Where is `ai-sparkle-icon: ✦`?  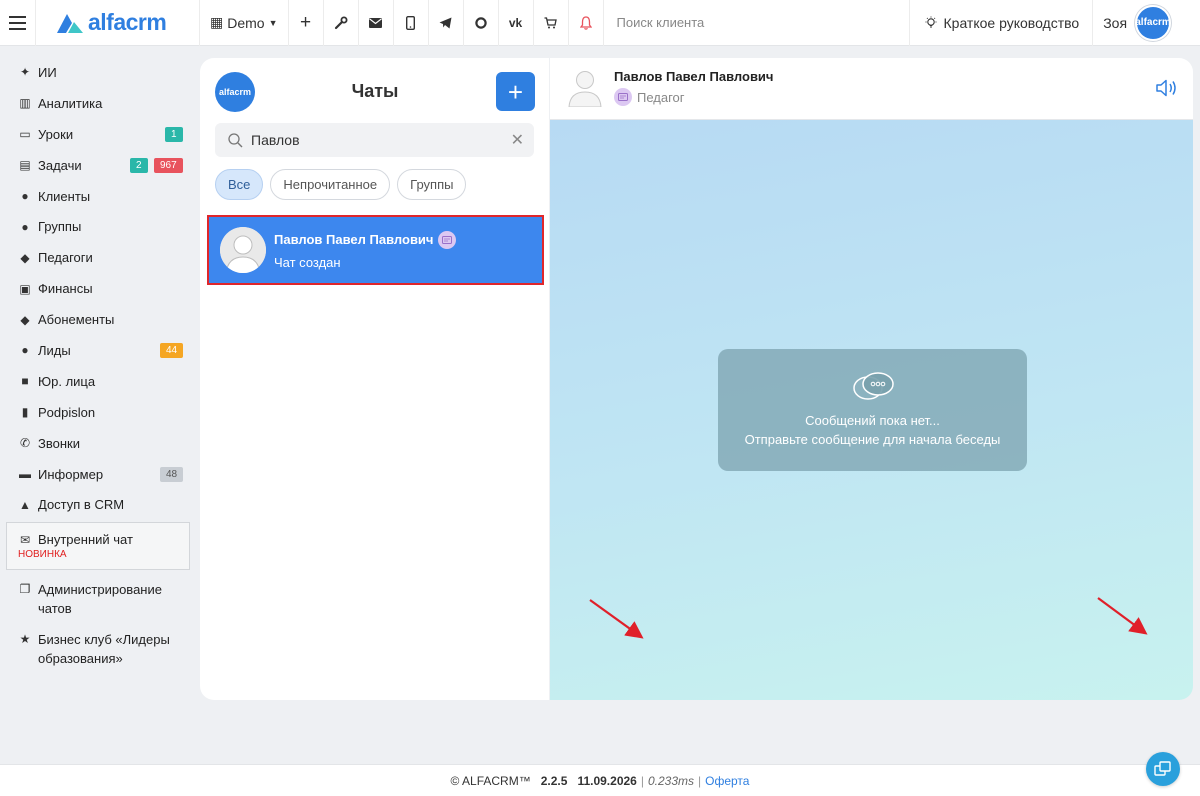
ai-sparkle-icon: ✦ is located at coordinates (25, 72).